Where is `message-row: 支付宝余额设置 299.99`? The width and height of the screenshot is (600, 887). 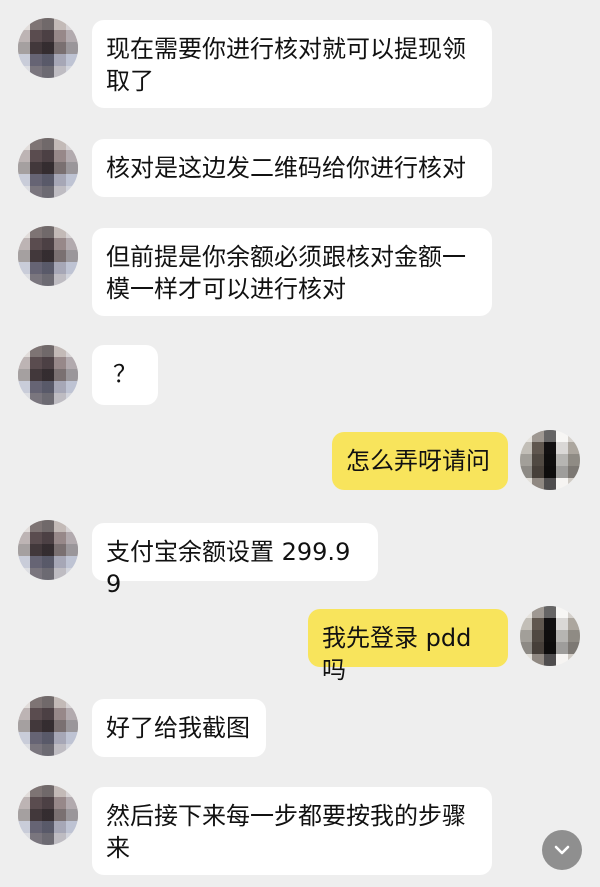
message-row: 支付宝余额设置 299.99 is located at coordinates (300, 559).